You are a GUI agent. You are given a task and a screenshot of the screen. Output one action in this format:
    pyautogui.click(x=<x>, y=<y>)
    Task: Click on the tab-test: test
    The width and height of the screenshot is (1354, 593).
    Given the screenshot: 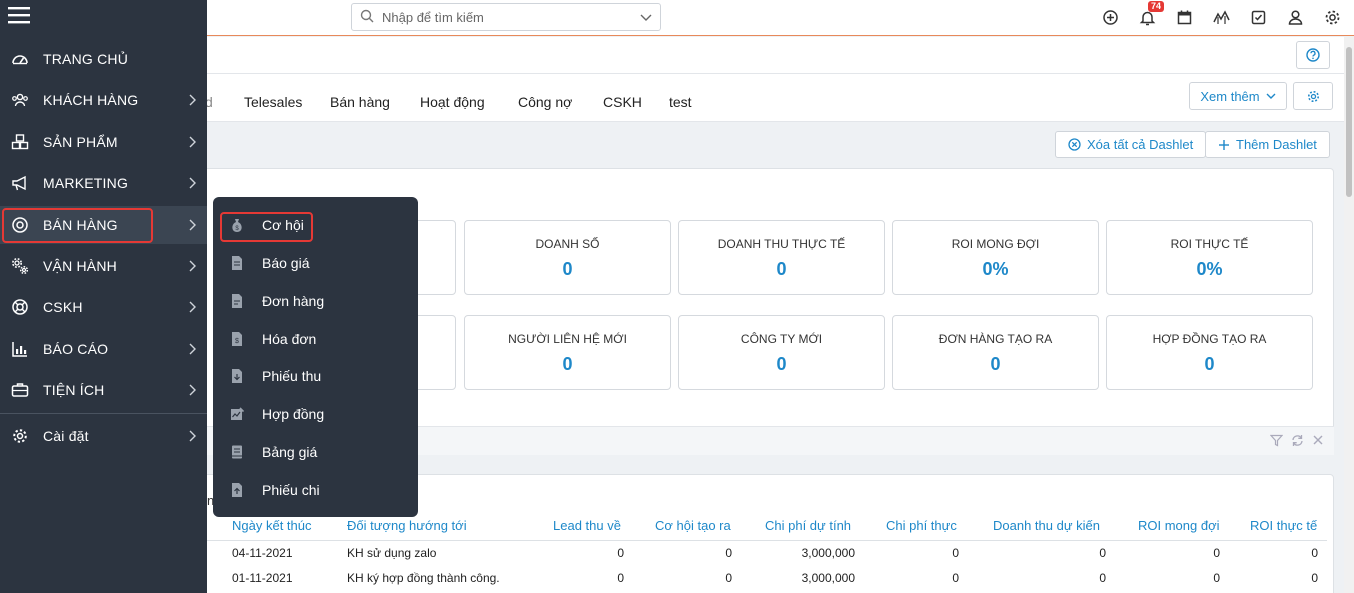 What is the action you would take?
    pyautogui.click(x=680, y=102)
    